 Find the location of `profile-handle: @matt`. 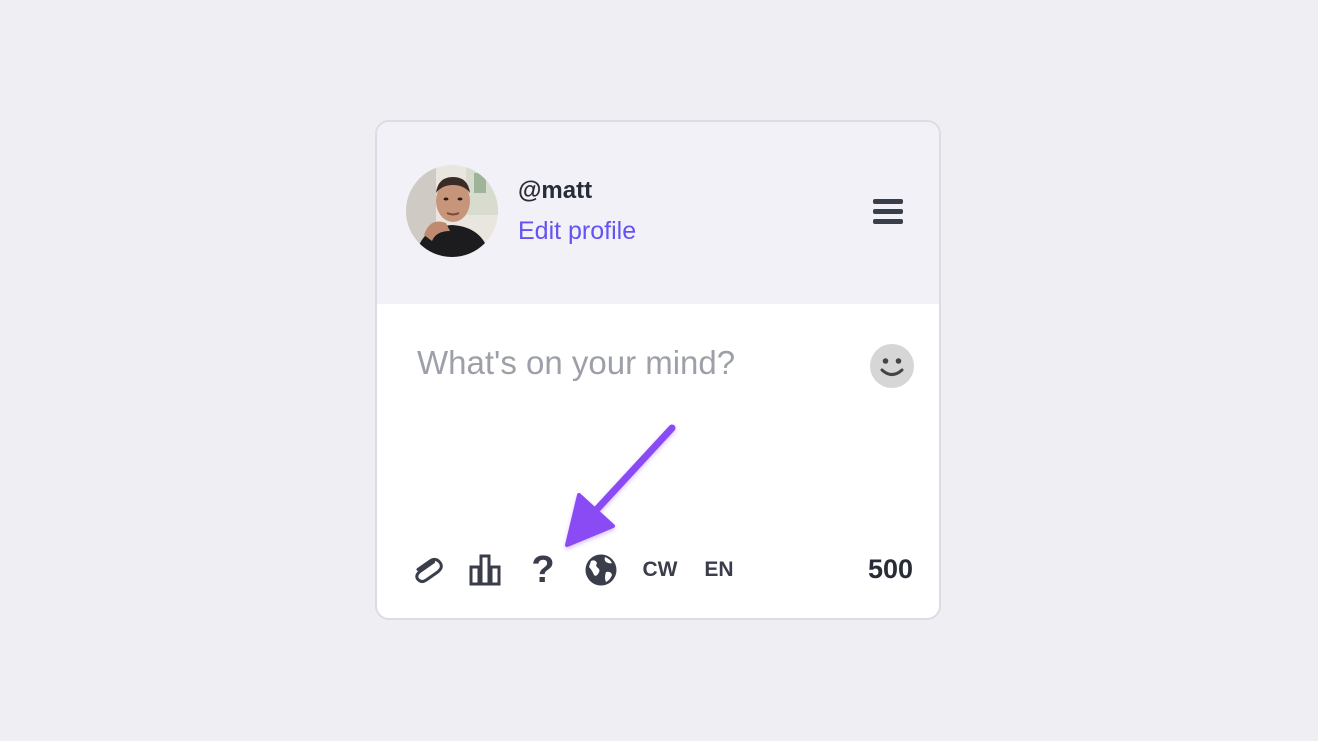

profile-handle: @matt is located at coordinates (555, 190).